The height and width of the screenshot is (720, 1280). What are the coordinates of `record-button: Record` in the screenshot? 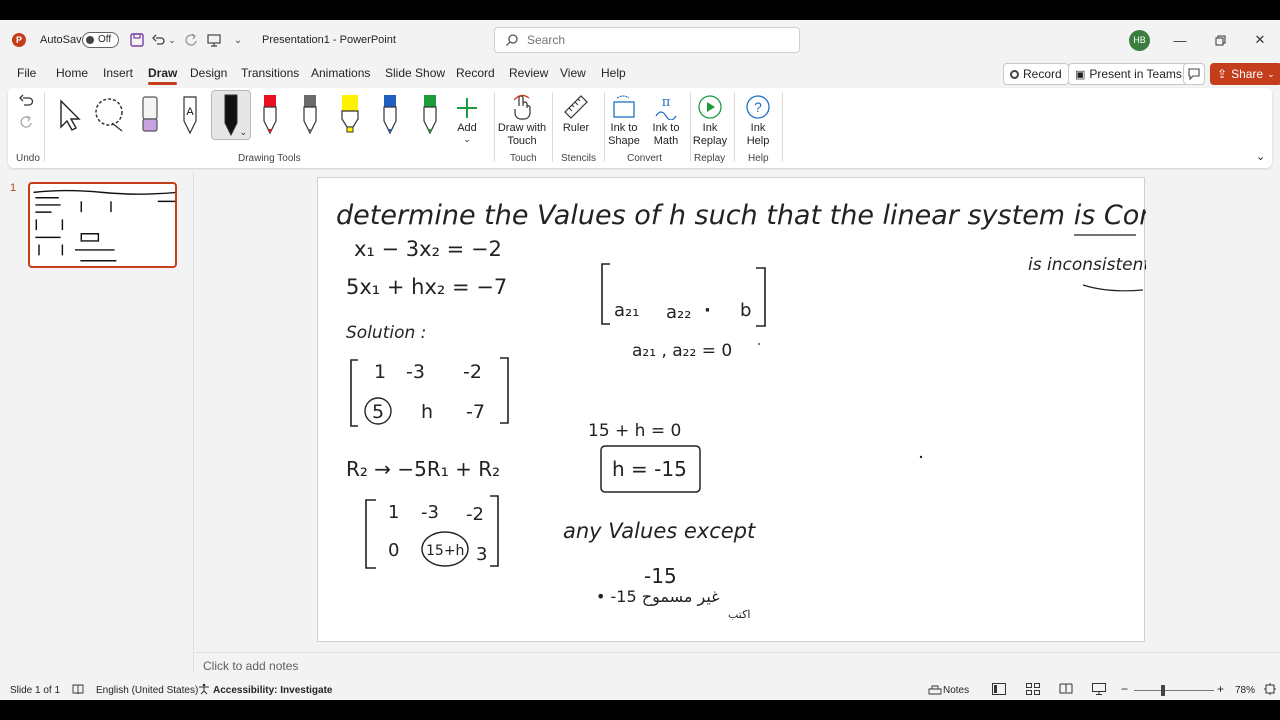 It's located at (1036, 74).